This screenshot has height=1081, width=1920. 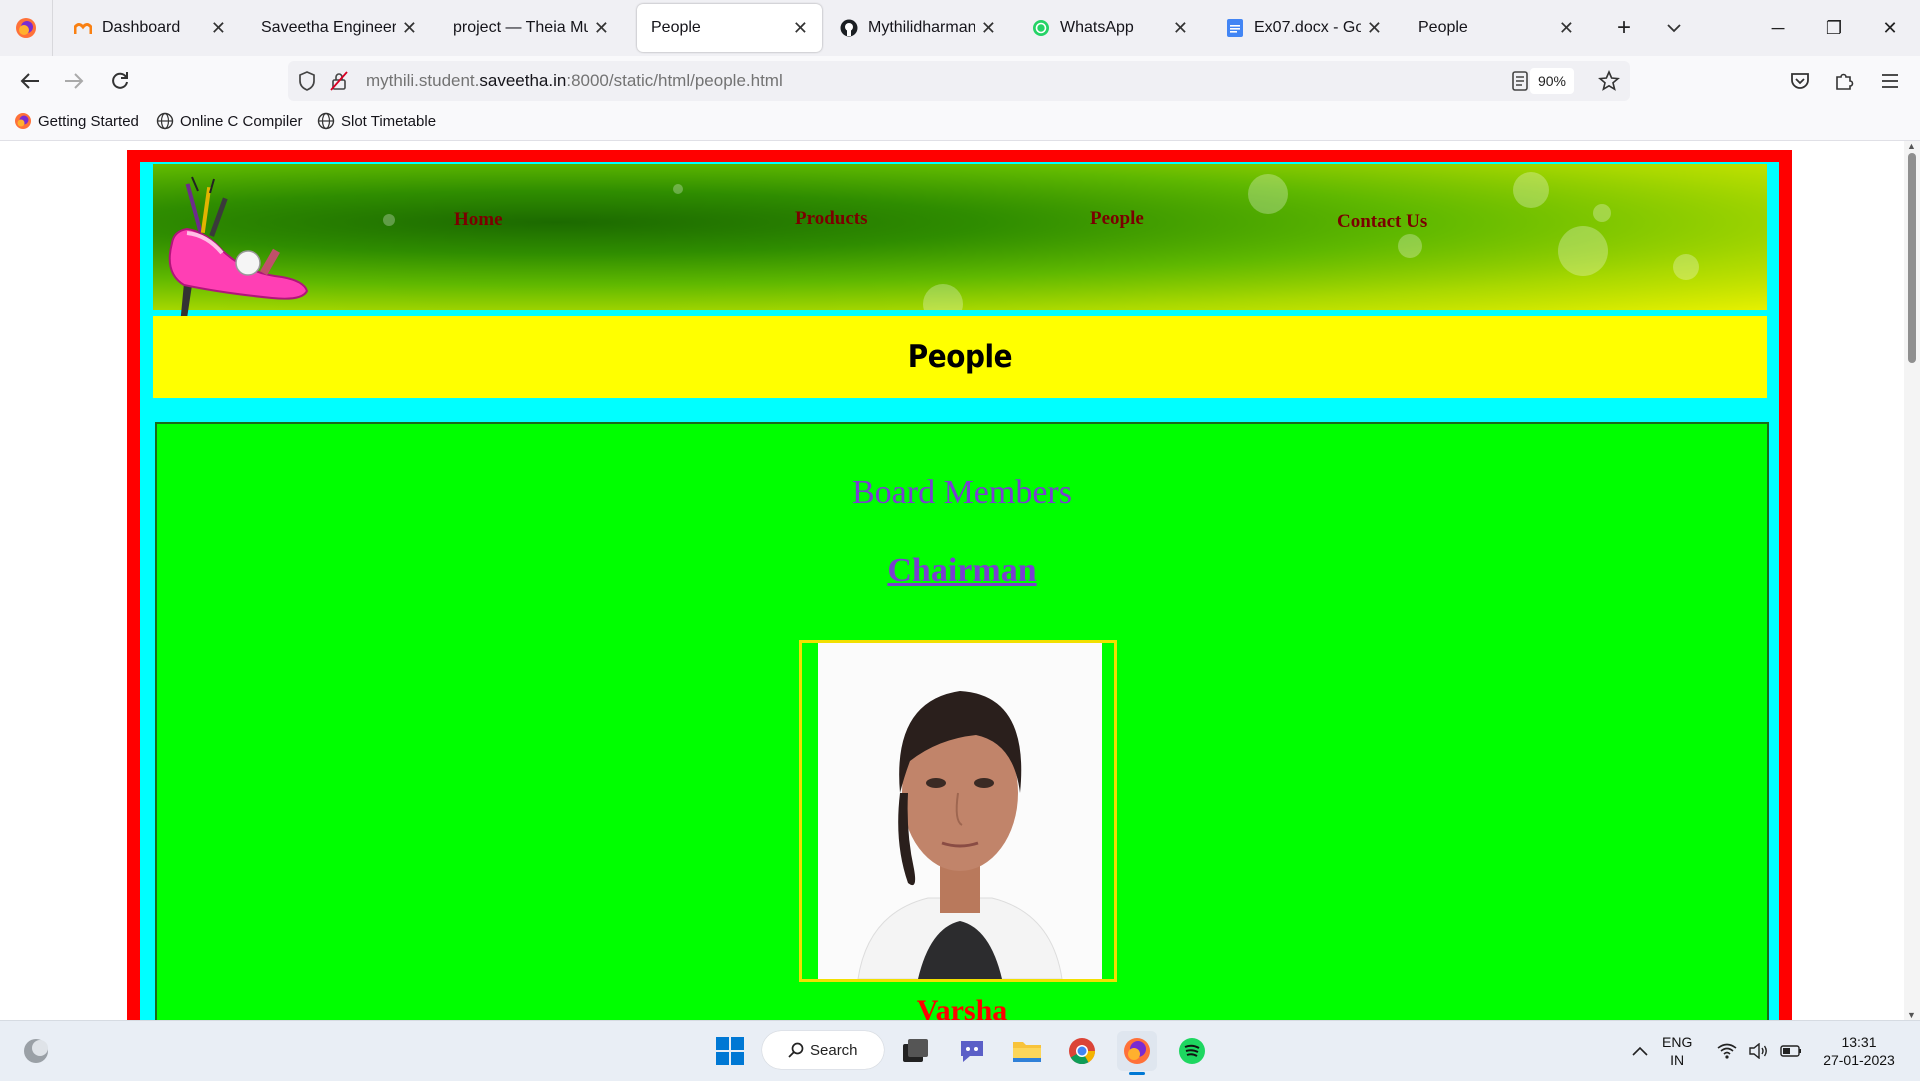 I want to click on moodle-icon, so click(x=83, y=28).